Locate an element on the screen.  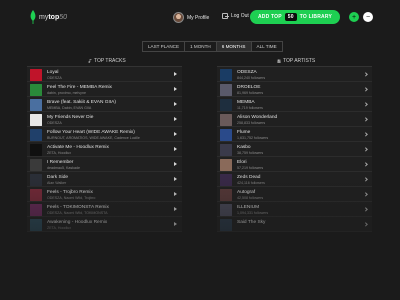
track-row: My Friends Never Die ODESZA is located at coordinates (104, 119).